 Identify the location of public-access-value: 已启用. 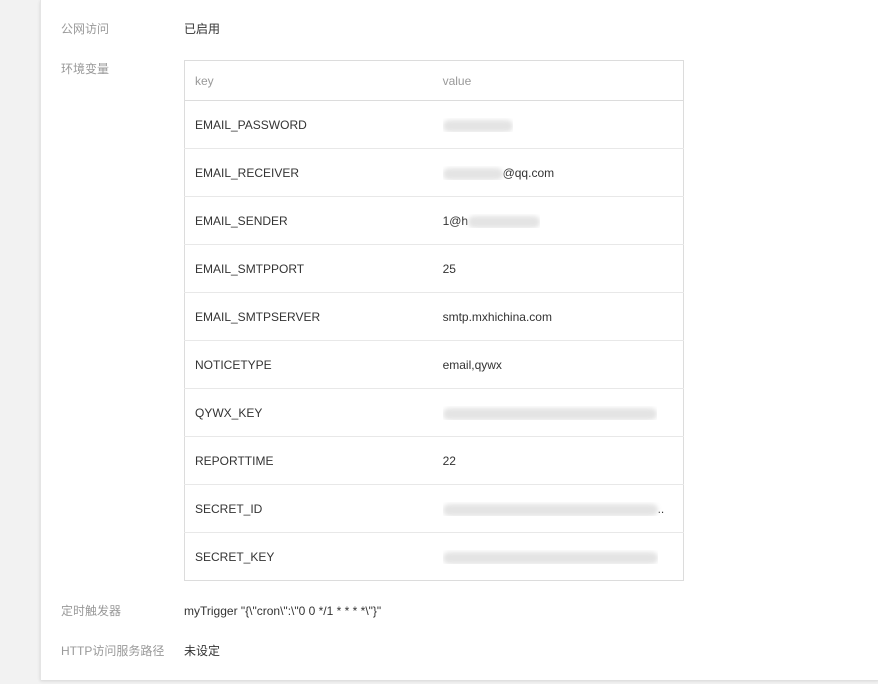
(202, 29).